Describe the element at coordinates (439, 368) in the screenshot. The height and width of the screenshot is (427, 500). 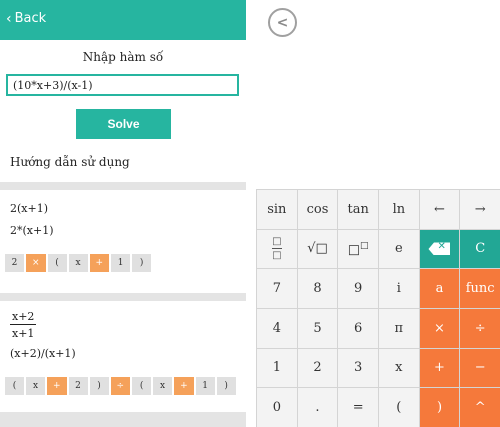
I see `key-plus: +` at that location.